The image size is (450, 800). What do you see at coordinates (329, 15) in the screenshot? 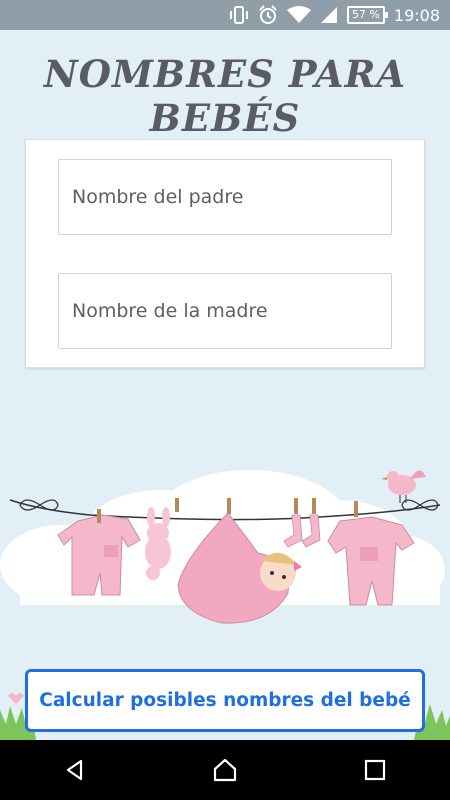
I see `signal-icon` at bounding box center [329, 15].